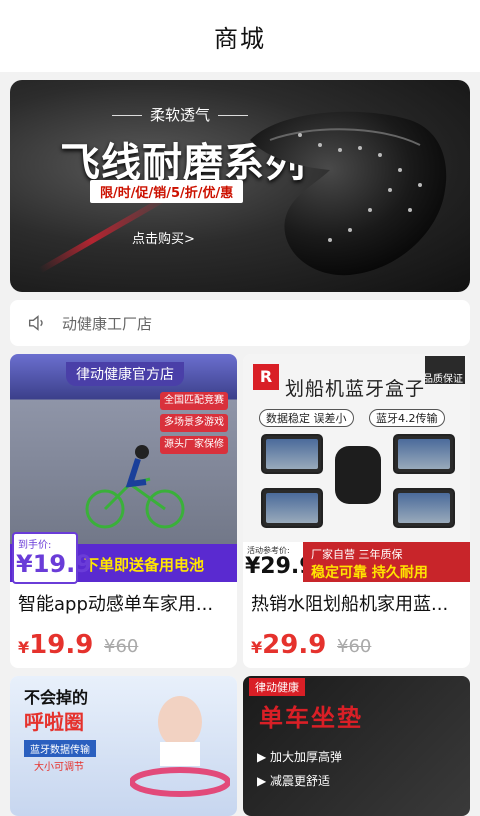 This screenshot has height=816, width=480. I want to click on brand-logo: R, so click(266, 377).